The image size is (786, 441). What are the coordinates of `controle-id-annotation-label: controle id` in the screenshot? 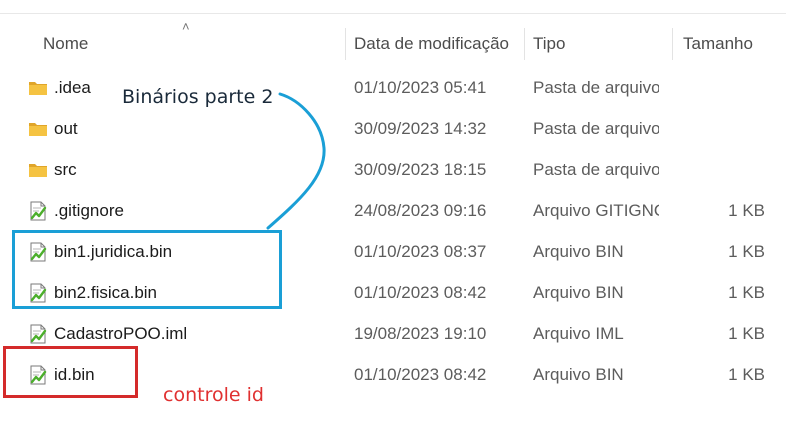 It's located at (213, 395).